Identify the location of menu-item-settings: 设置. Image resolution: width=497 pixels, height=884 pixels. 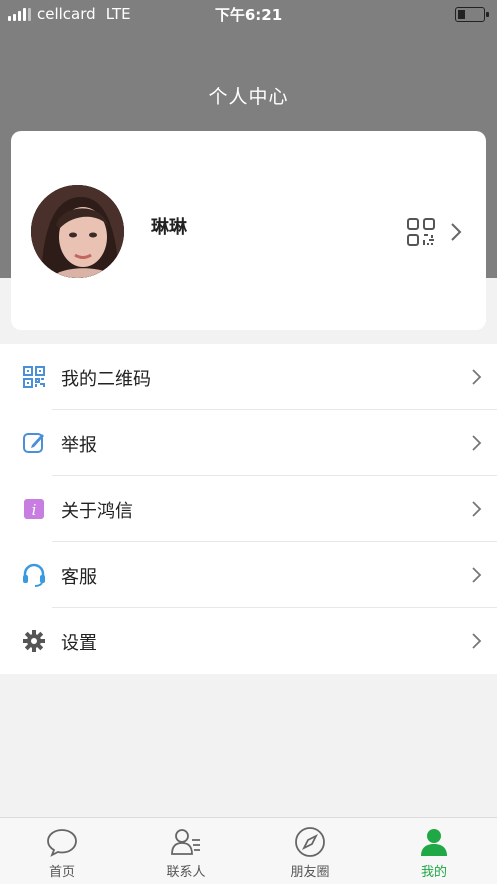
(248, 641).